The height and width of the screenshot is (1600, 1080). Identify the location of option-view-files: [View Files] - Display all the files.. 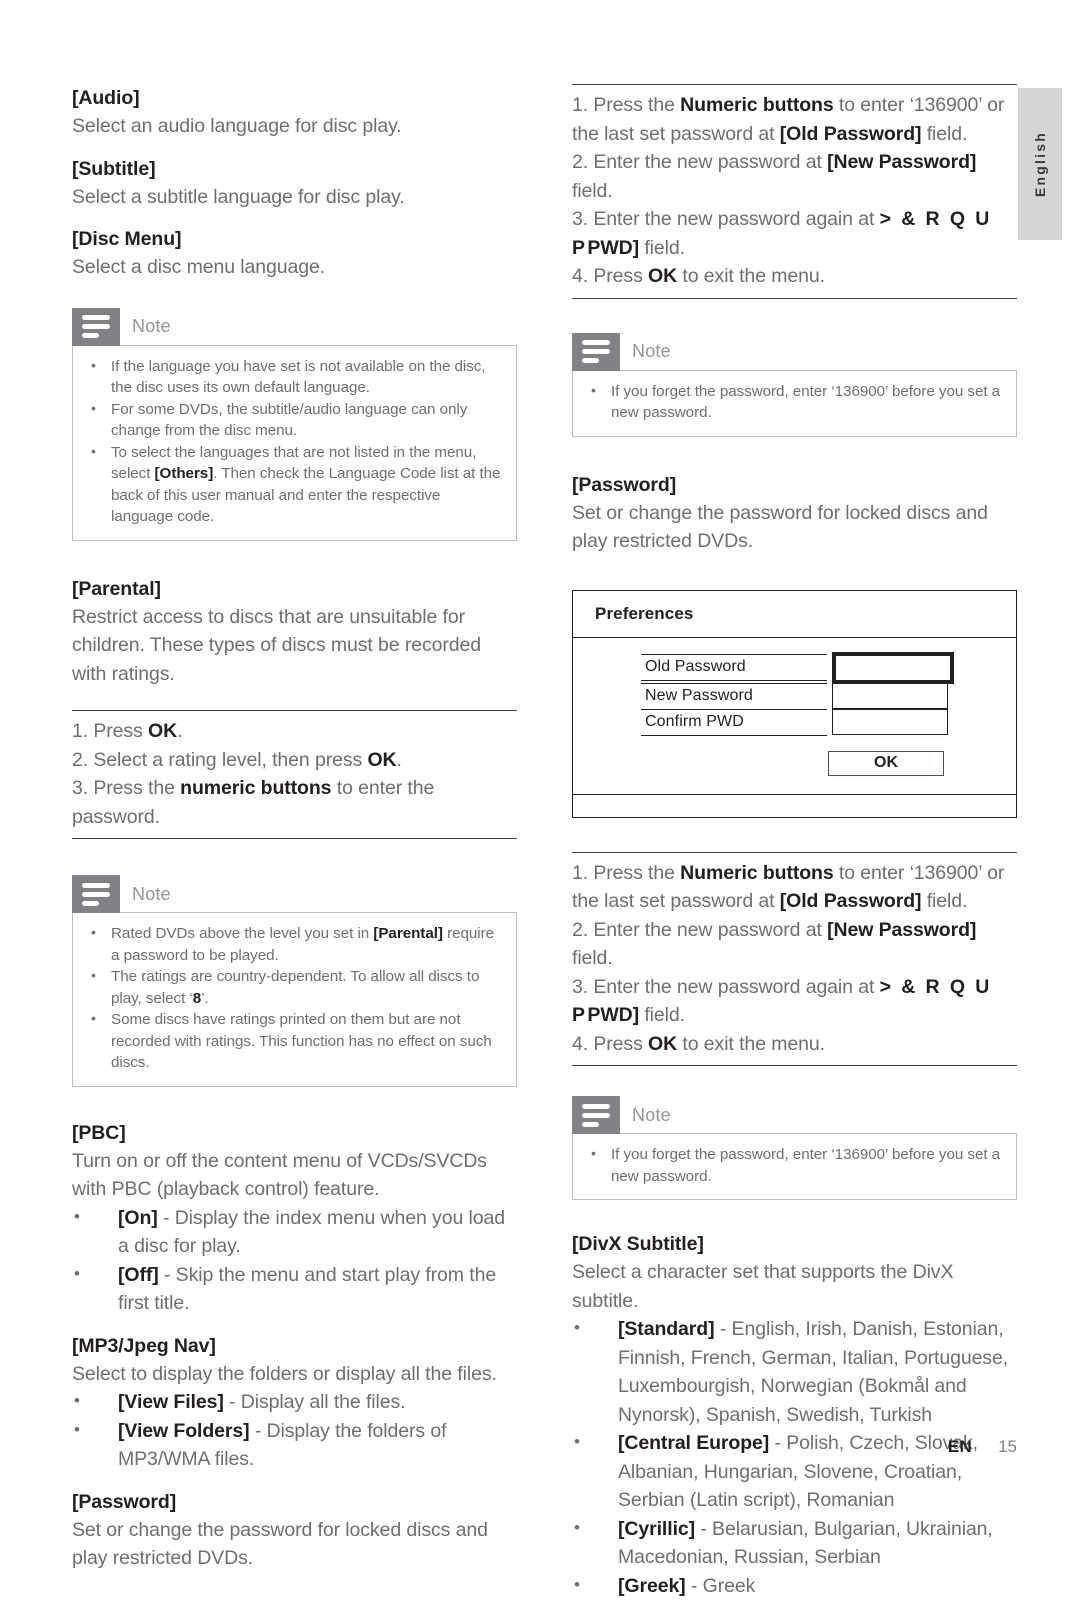
(294, 1402).